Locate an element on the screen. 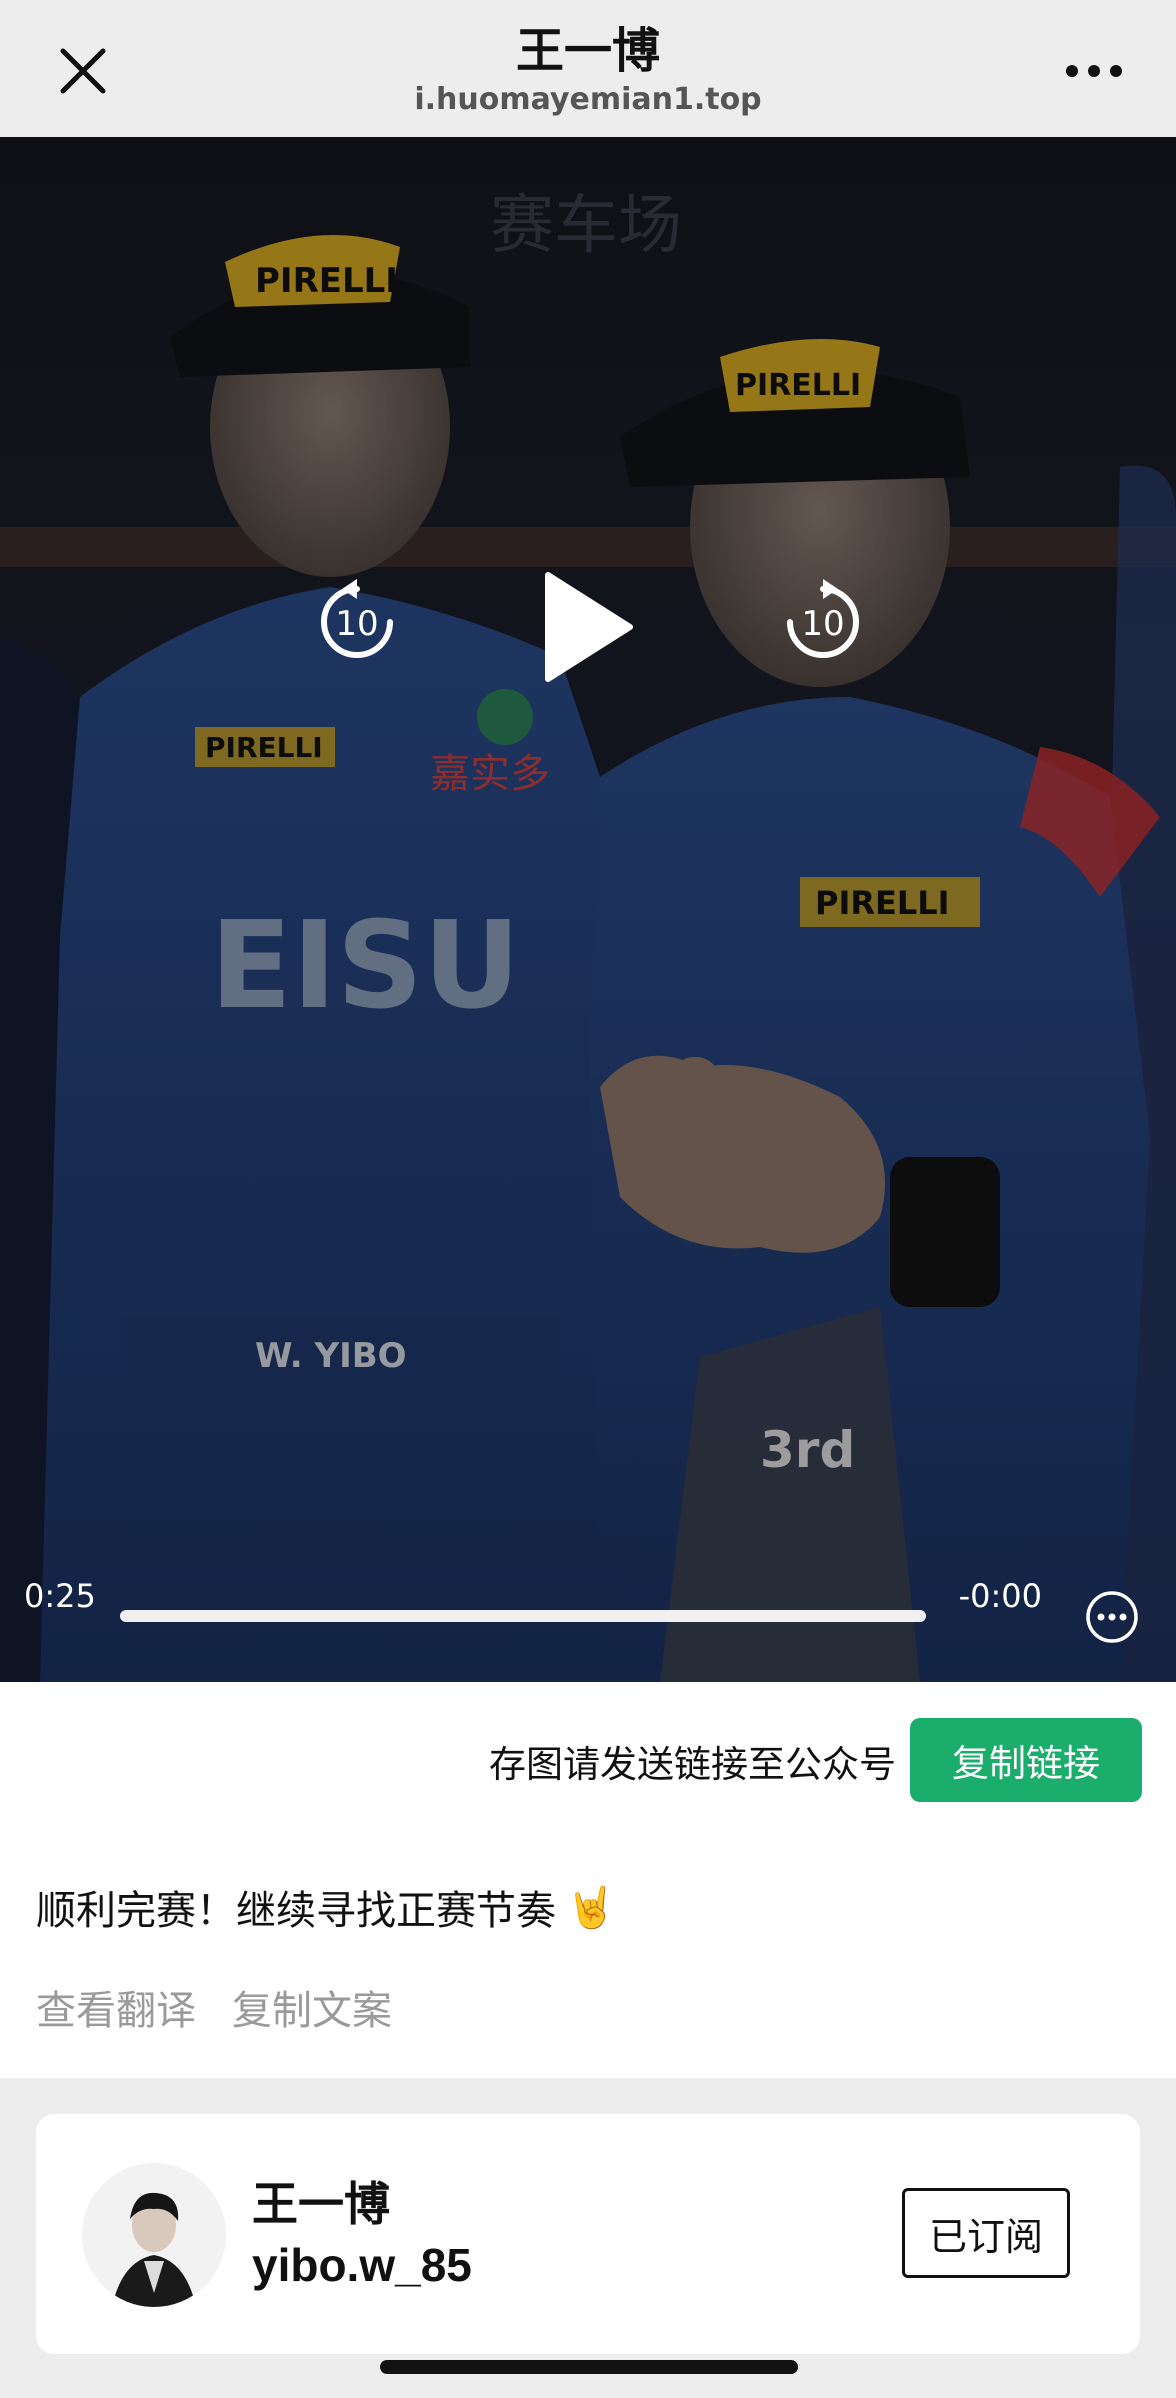 The image size is (1176, 2398). play-button is located at coordinates (585, 627).